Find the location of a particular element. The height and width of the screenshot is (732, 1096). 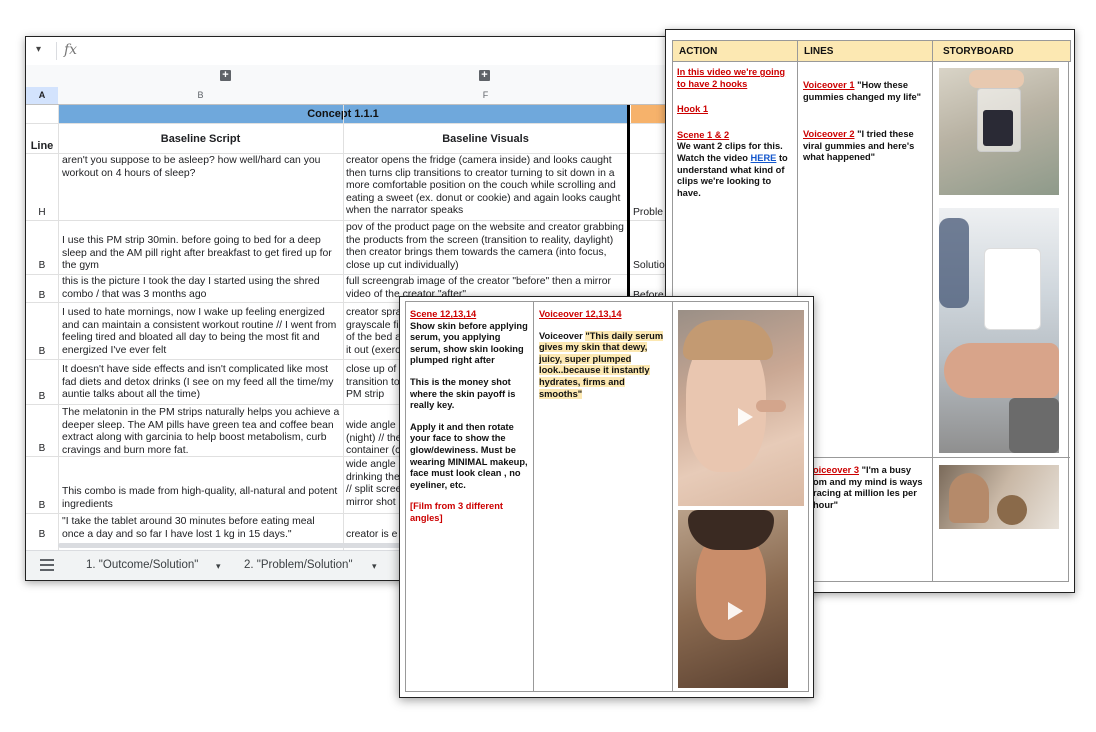

pillow-shape is located at coordinates (1034, 425).